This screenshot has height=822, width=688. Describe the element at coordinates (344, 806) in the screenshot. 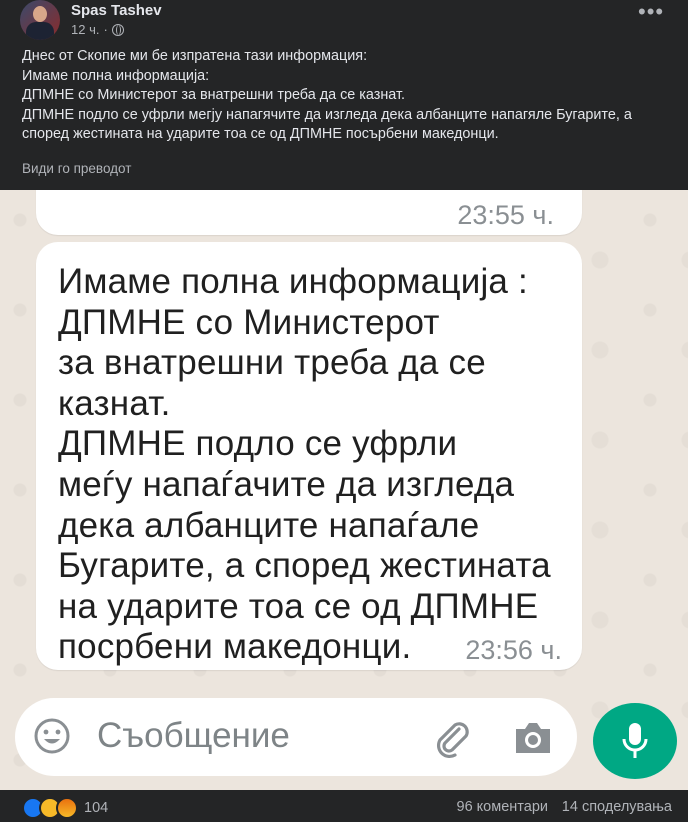

I see `post-footer: 104 96 коментари 14 споделувања` at that location.